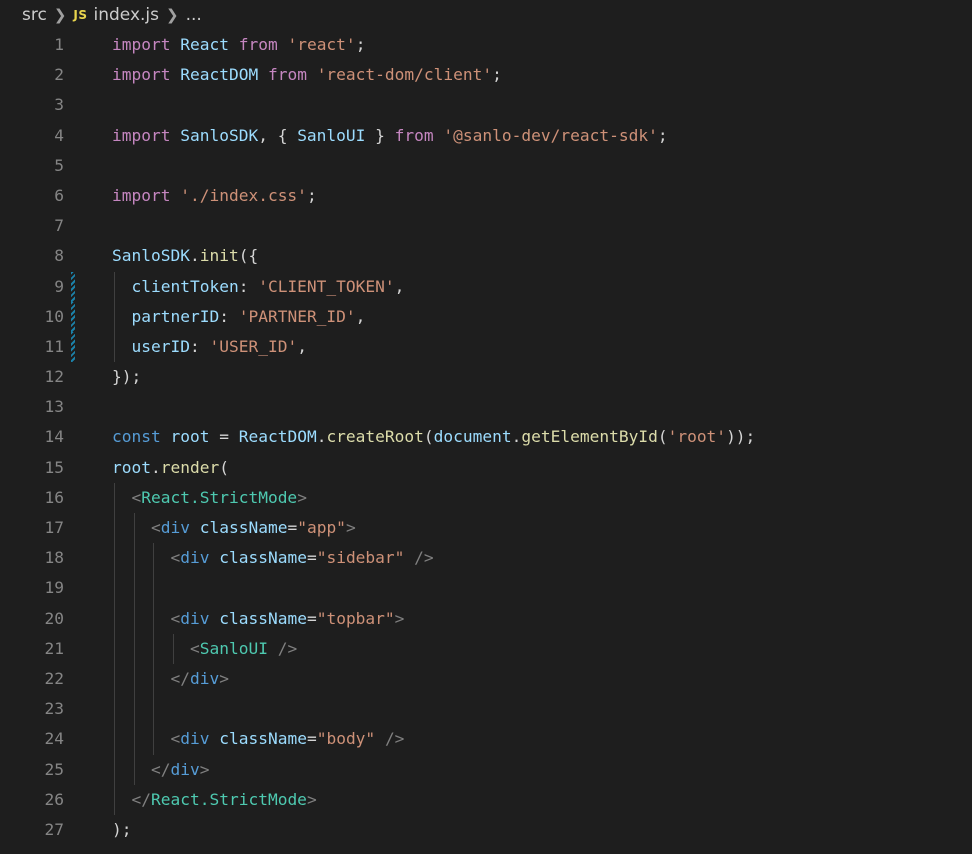 The image size is (972, 854). I want to click on code-line: 3, so click(486, 105).